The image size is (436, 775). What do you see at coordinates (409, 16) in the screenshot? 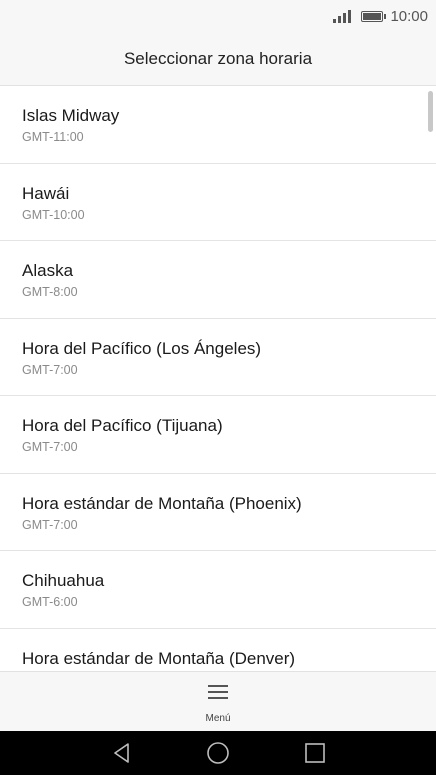
I see `status-time: 10:00` at bounding box center [409, 16].